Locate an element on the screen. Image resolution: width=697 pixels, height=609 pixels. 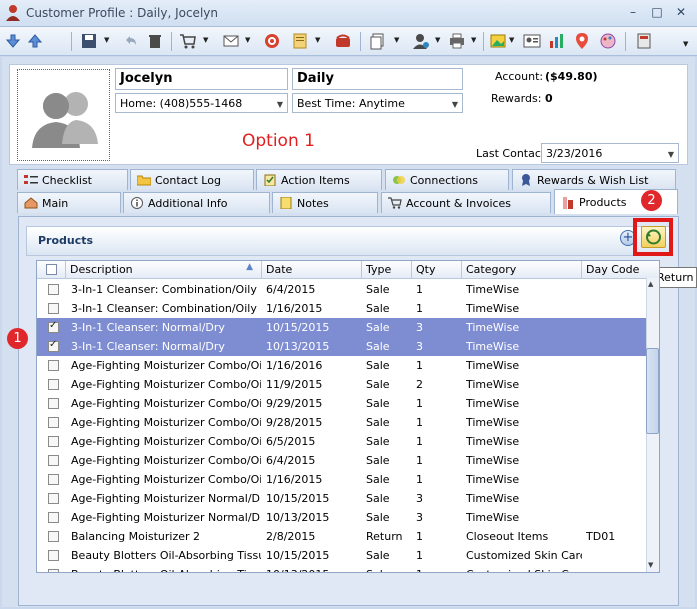
user-settings-icon is located at coordinates (421, 41).